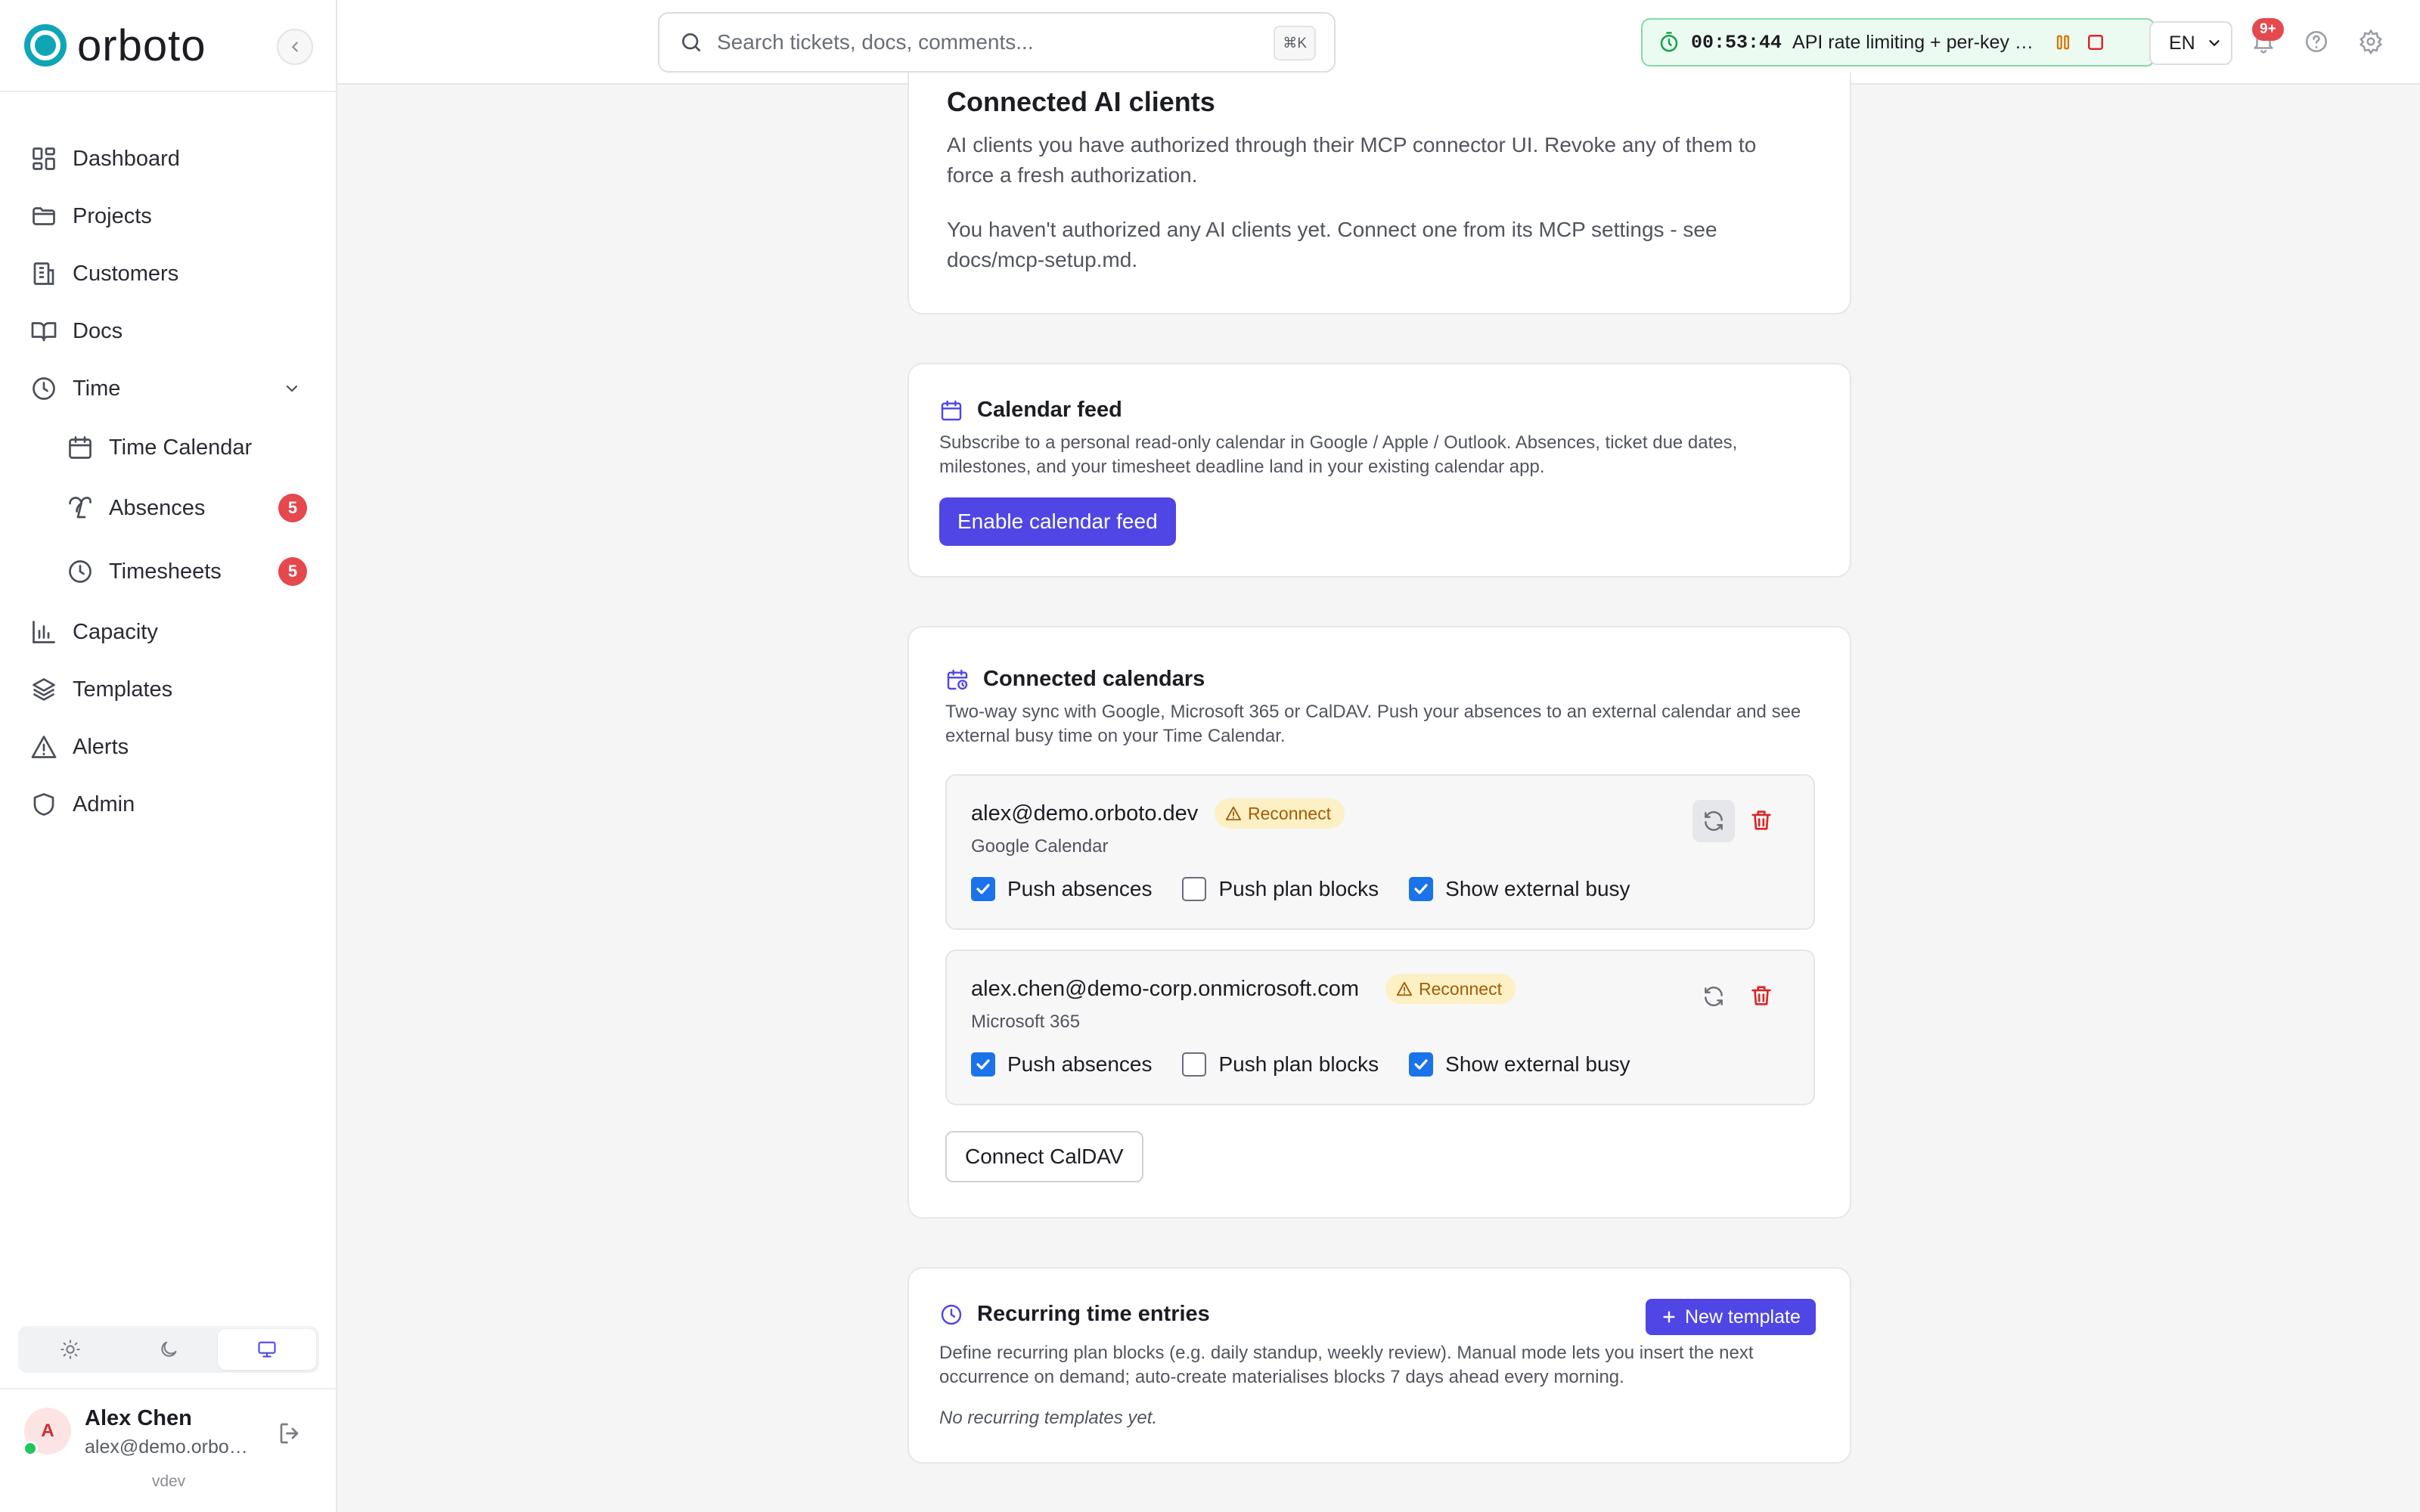  What do you see at coordinates (138, 1418) in the screenshot?
I see `user-name: Alex Chen` at bounding box center [138, 1418].